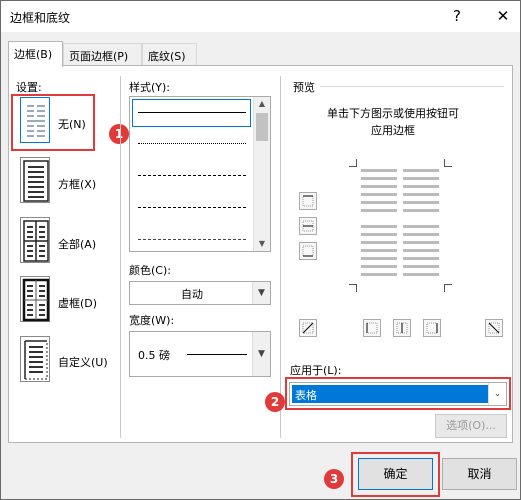 The height and width of the screenshot is (500, 521). I want to click on border-bottom-icon, so click(308, 251).